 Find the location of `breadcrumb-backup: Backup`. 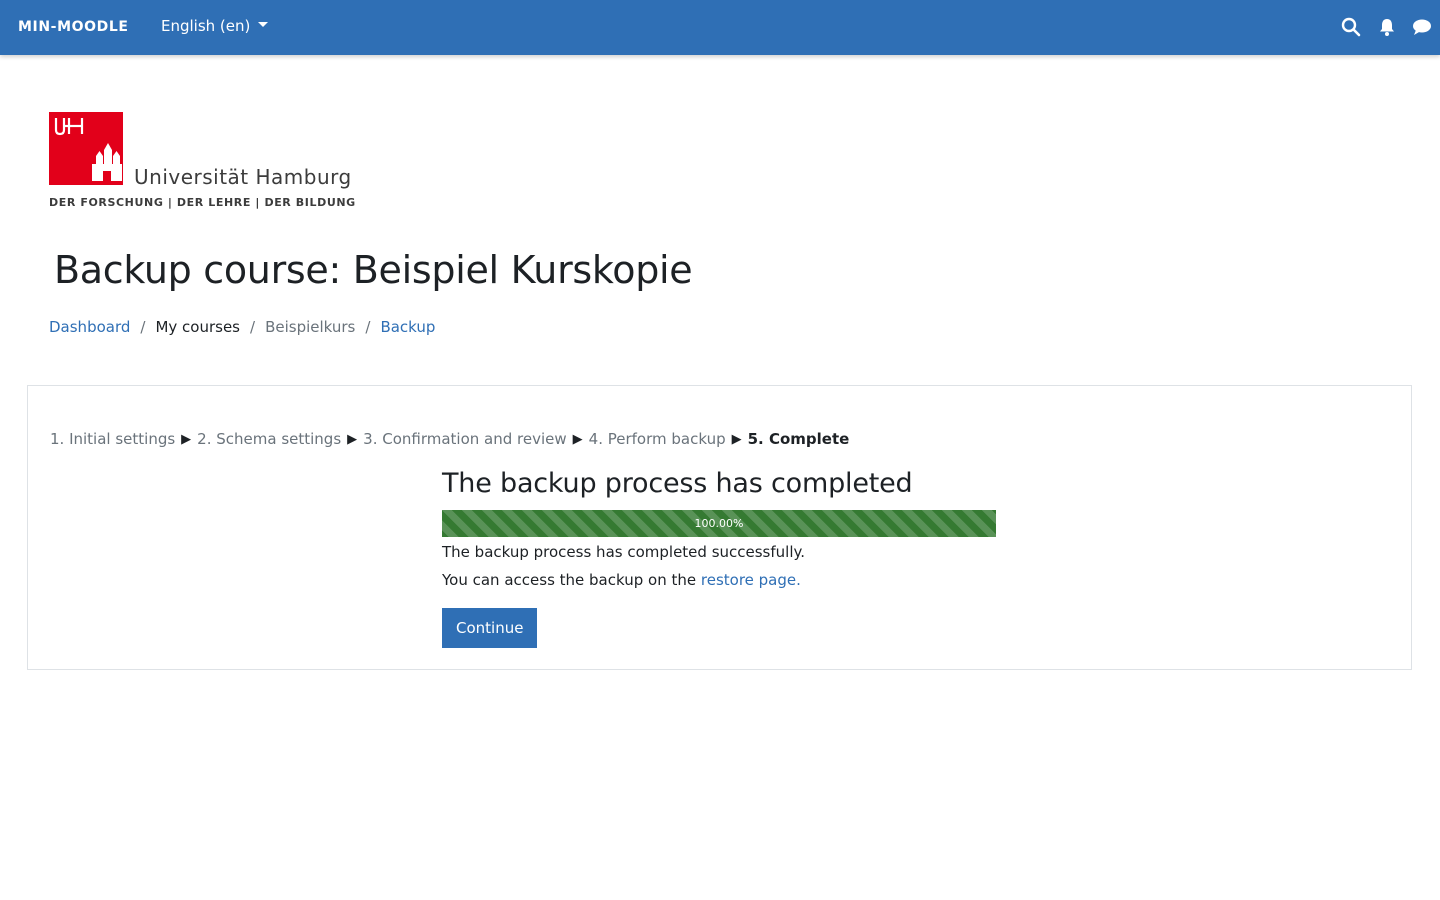

breadcrumb-backup: Backup is located at coordinates (407, 327).